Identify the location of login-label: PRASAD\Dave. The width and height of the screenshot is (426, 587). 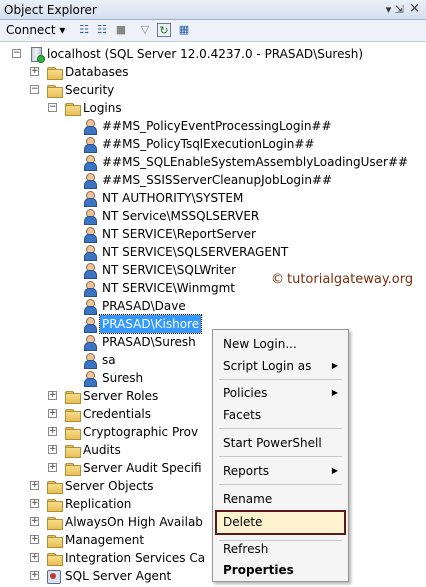
(144, 306).